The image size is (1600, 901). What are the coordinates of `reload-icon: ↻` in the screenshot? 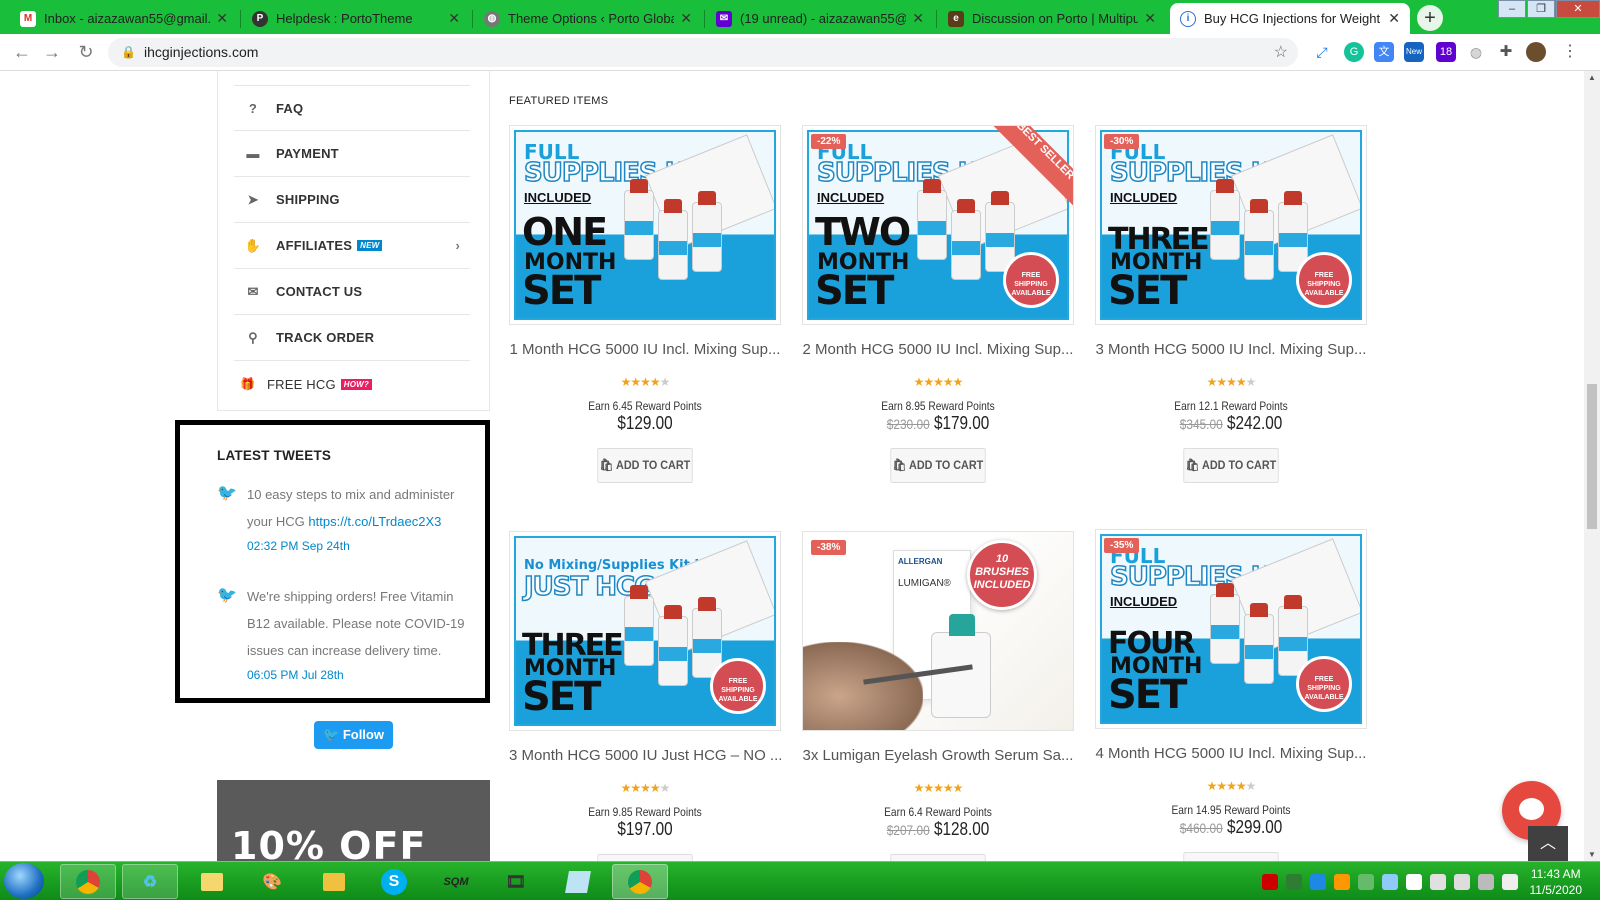 It's located at (86, 52).